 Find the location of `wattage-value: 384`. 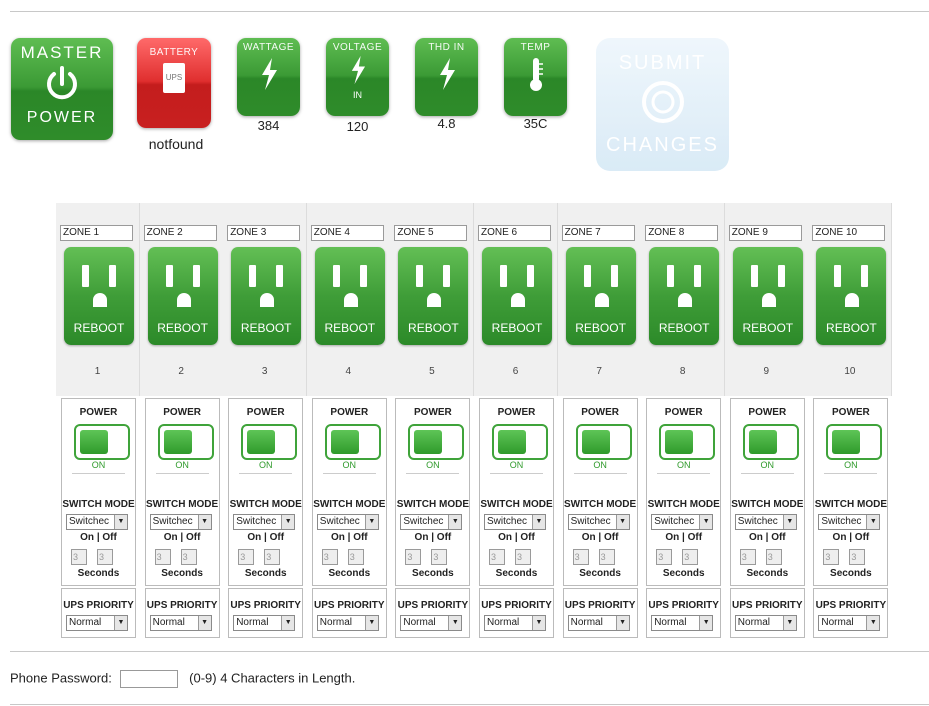

wattage-value: 384 is located at coordinates (268, 125).